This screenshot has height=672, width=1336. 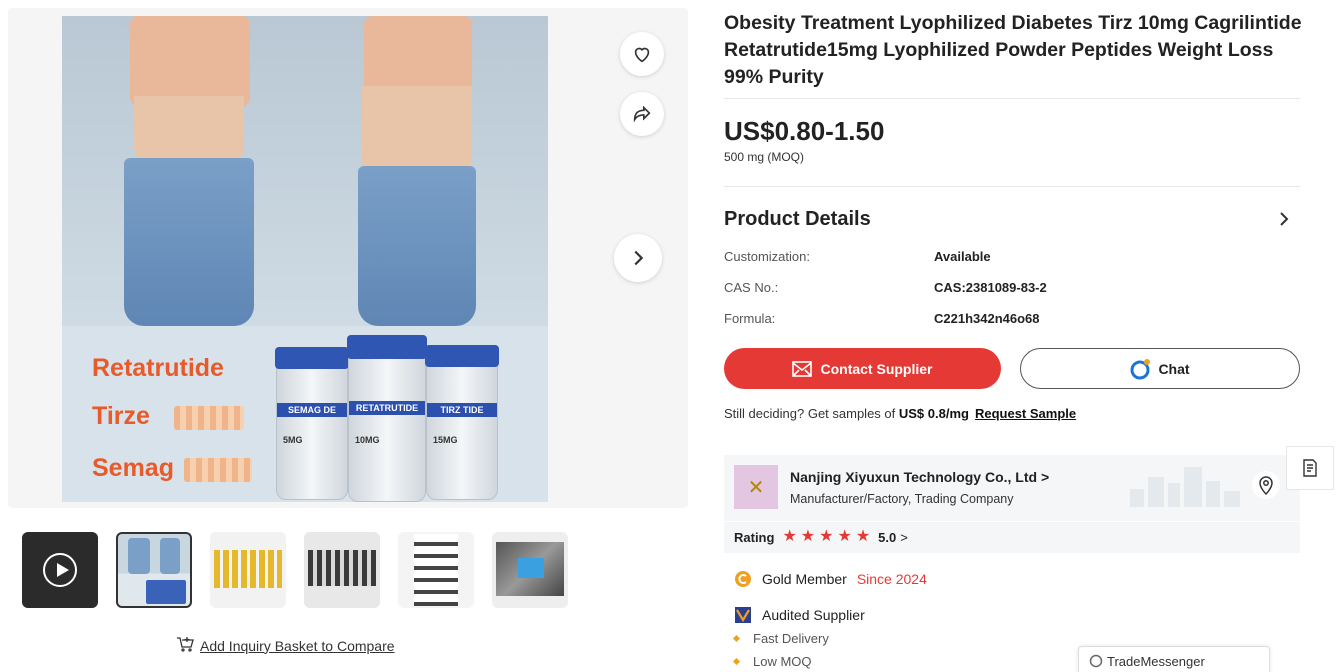 What do you see at coordinates (1160, 368) in the screenshot?
I see `chat-button: Chat` at bounding box center [1160, 368].